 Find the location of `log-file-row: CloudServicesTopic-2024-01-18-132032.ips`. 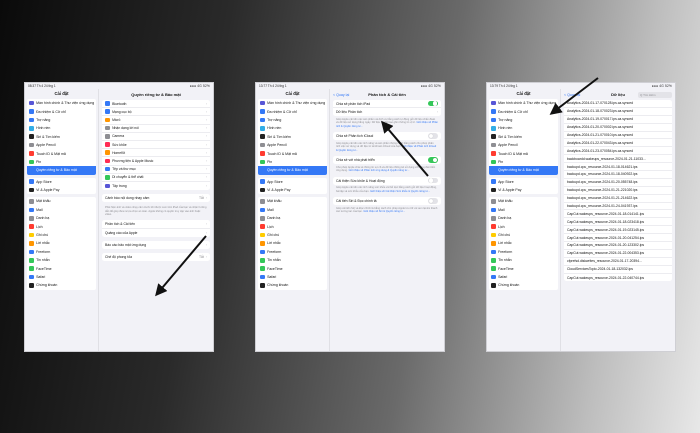

log-file-row: CloudServicesTopic-2024-01-18-132032.ips is located at coordinates (618, 270).